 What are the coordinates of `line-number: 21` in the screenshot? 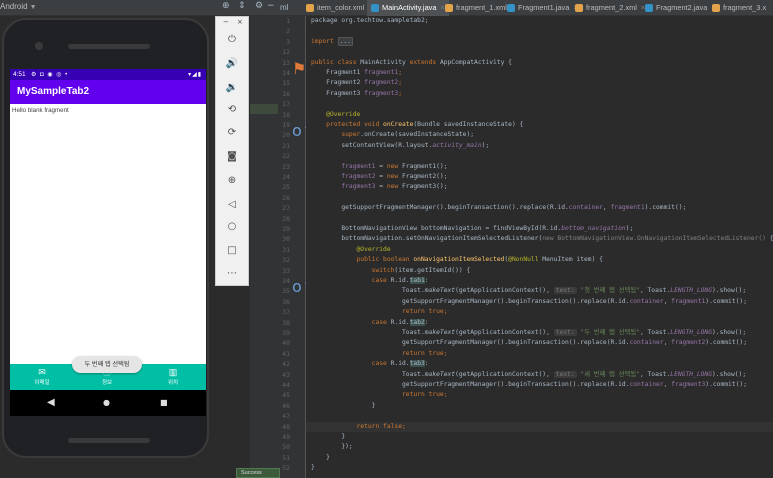 It's located at (286, 145).